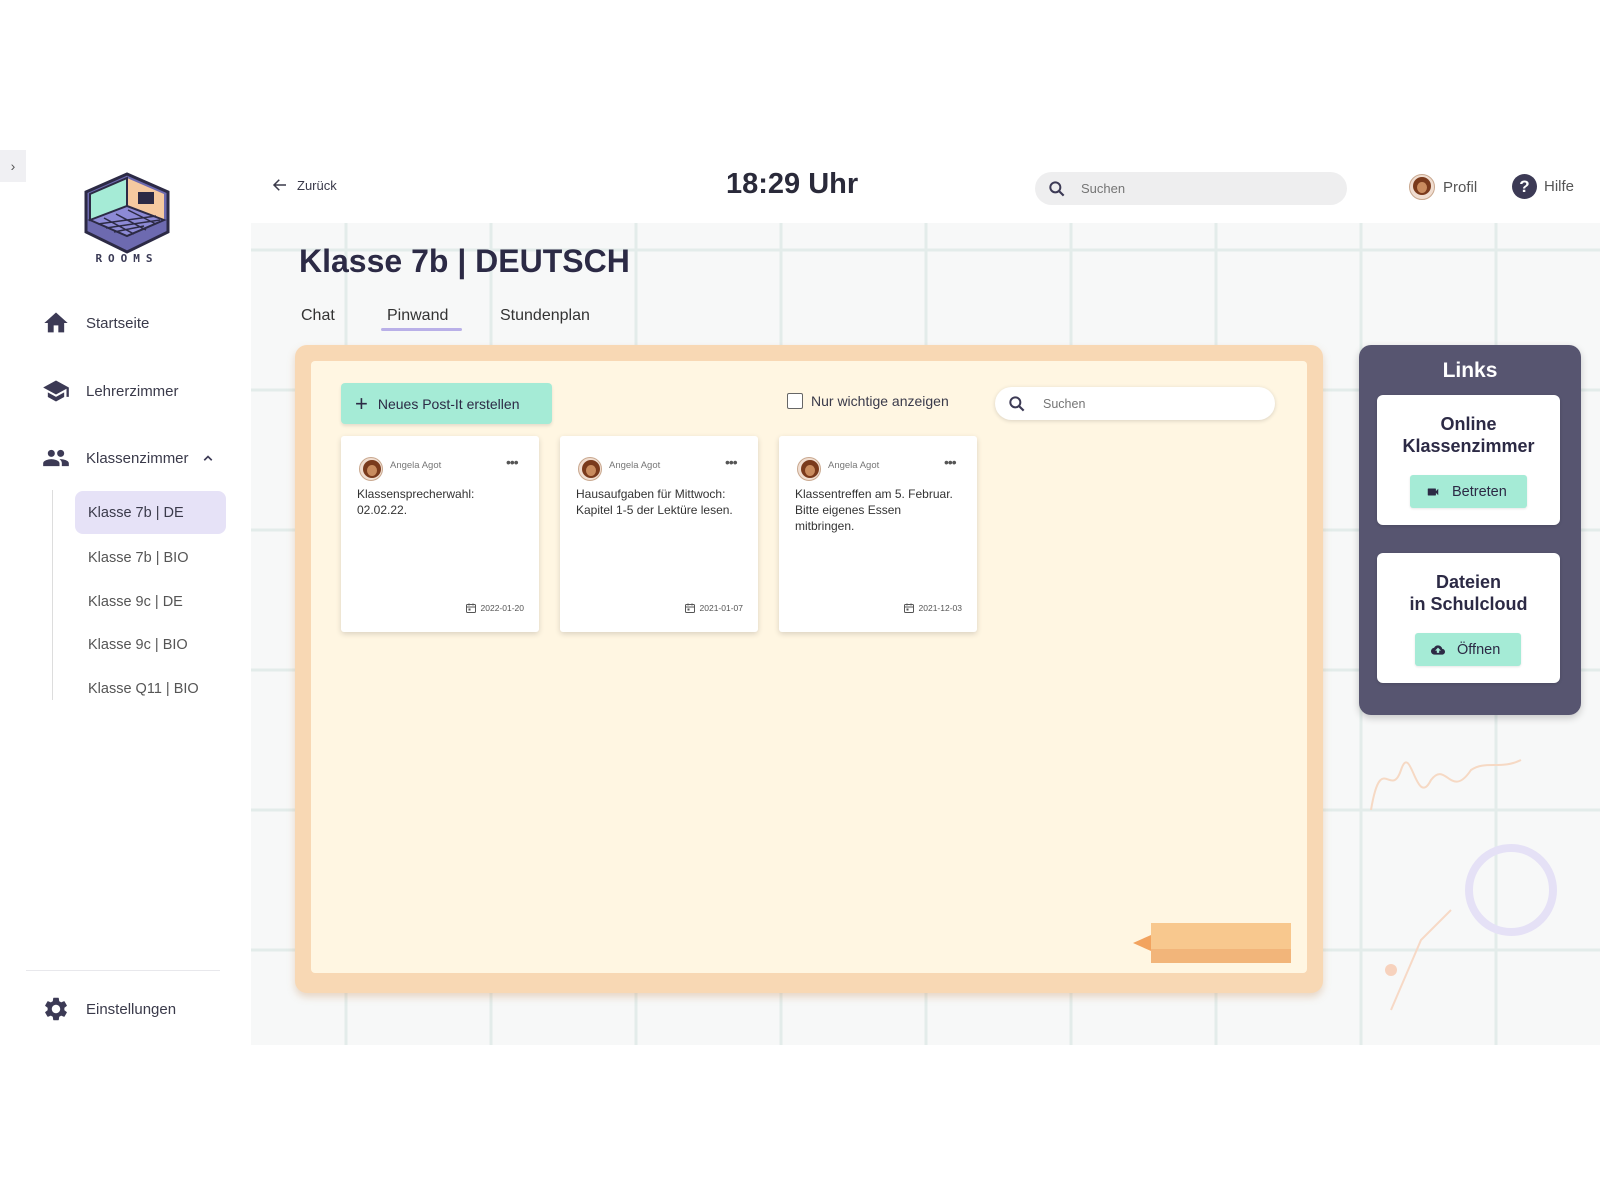 This screenshot has width=1600, height=1200. Describe the element at coordinates (1463, 885) in the screenshot. I see `doodle-decoration` at that location.